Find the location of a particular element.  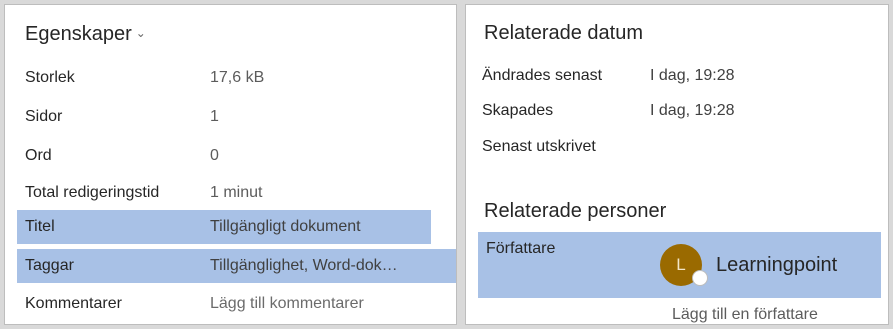

property-label: Storlek is located at coordinates (50, 77).